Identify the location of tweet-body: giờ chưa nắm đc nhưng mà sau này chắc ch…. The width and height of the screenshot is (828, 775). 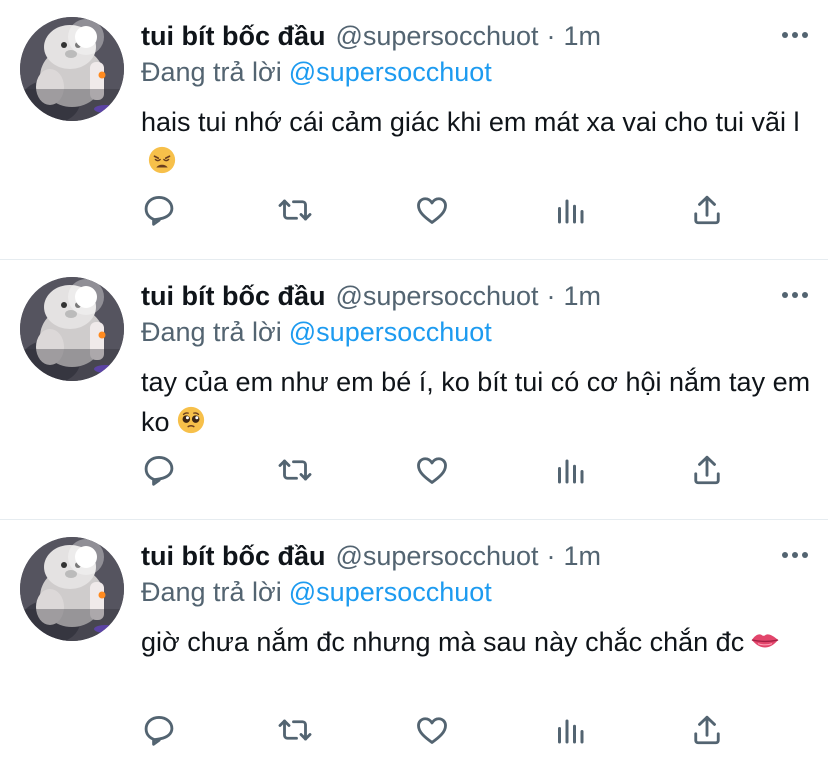
(443, 642).